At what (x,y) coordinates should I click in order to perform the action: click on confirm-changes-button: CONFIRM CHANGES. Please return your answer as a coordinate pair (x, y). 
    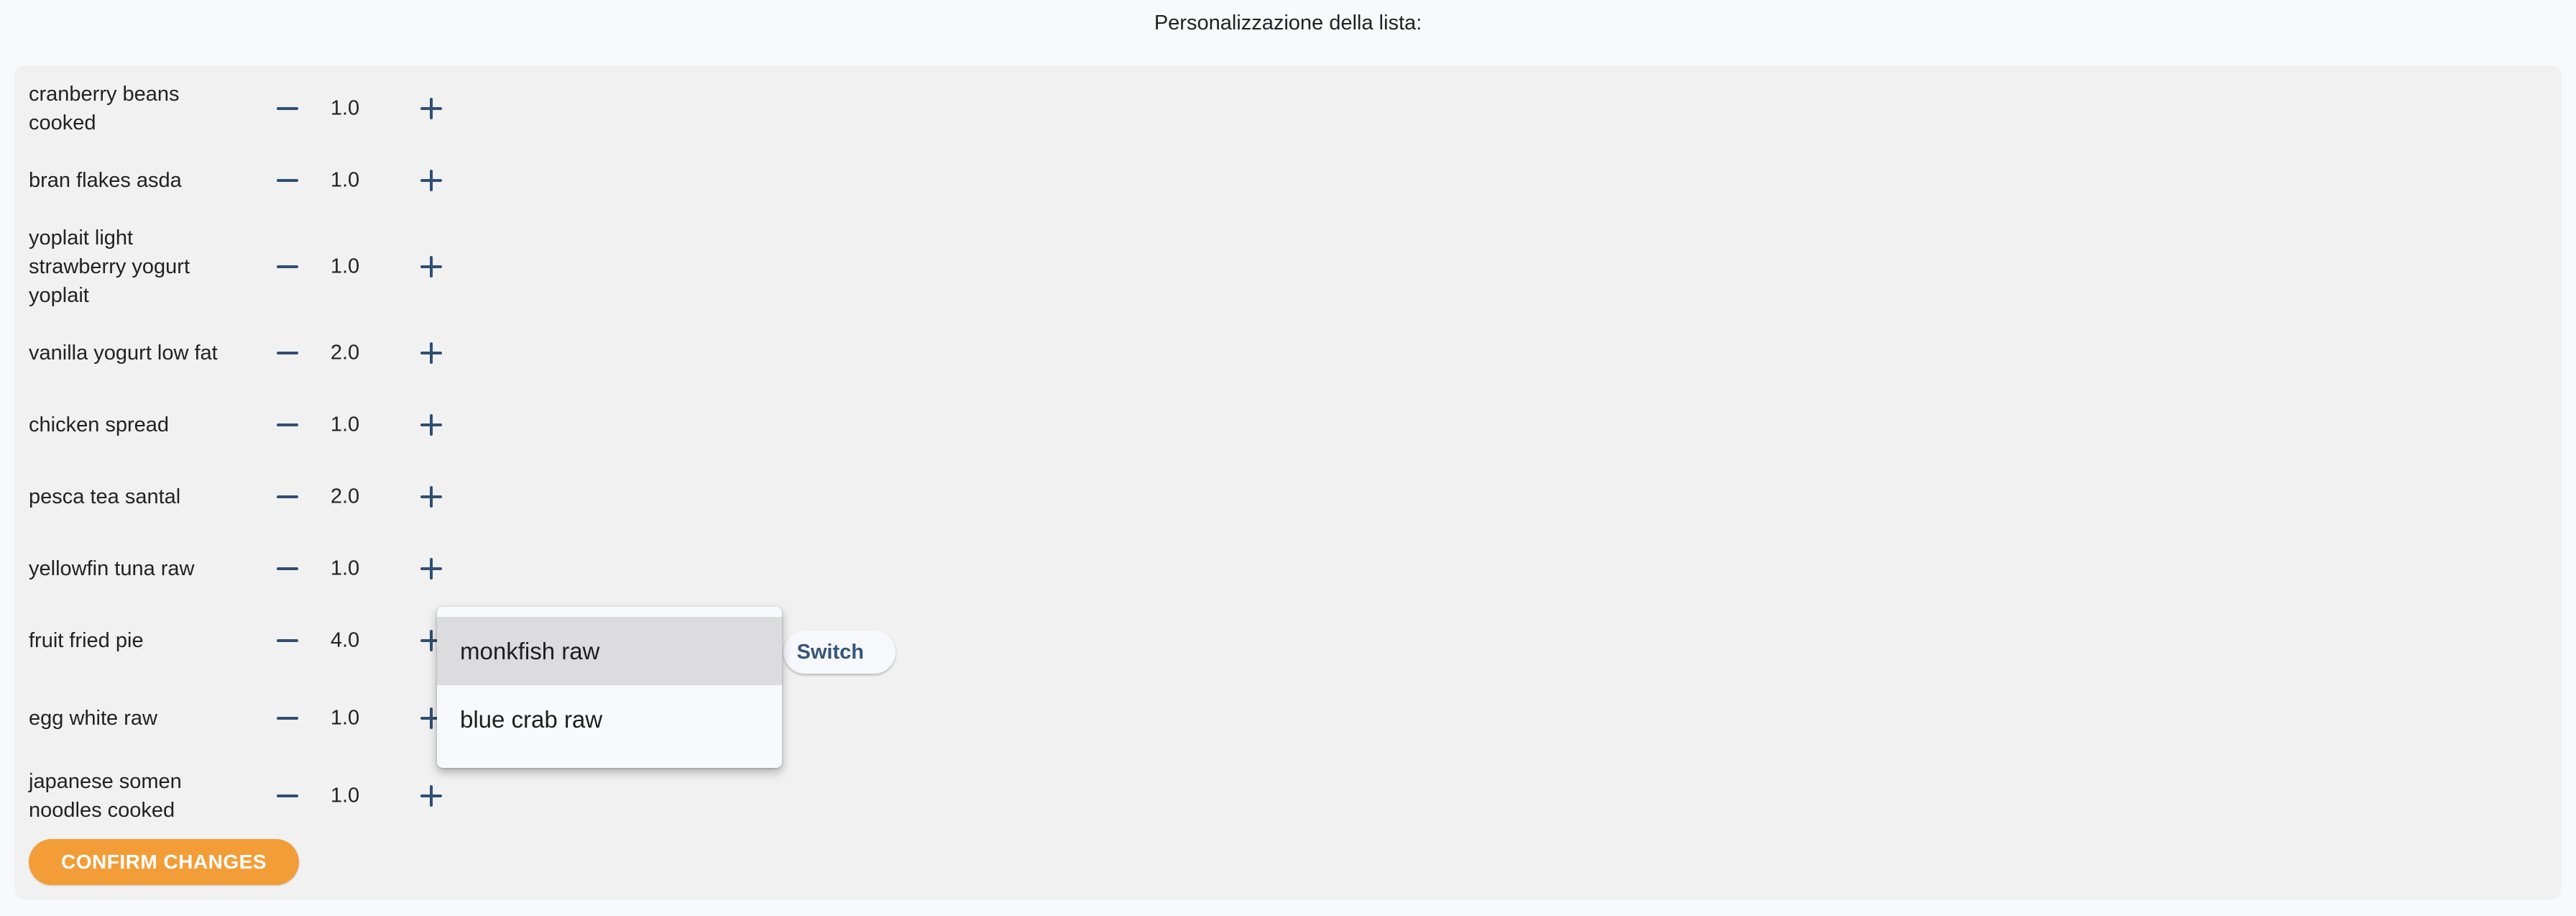
    Looking at the image, I should click on (164, 862).